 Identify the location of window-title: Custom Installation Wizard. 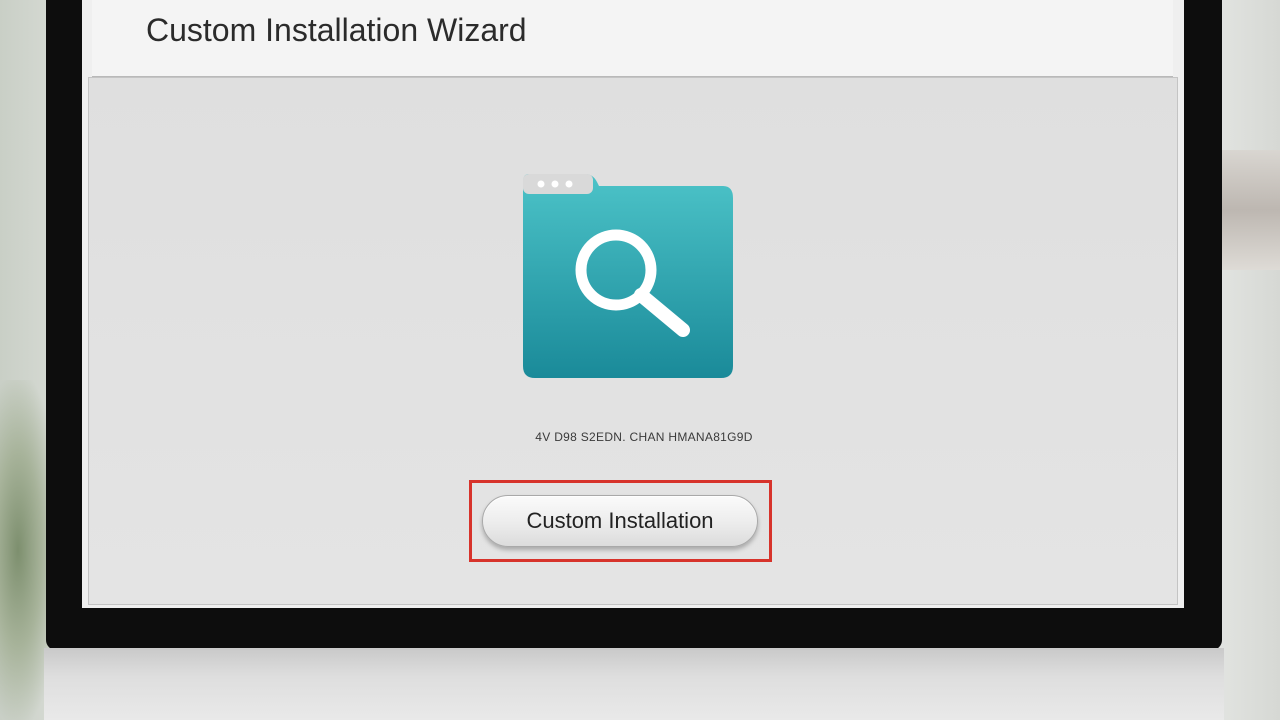
(336, 30).